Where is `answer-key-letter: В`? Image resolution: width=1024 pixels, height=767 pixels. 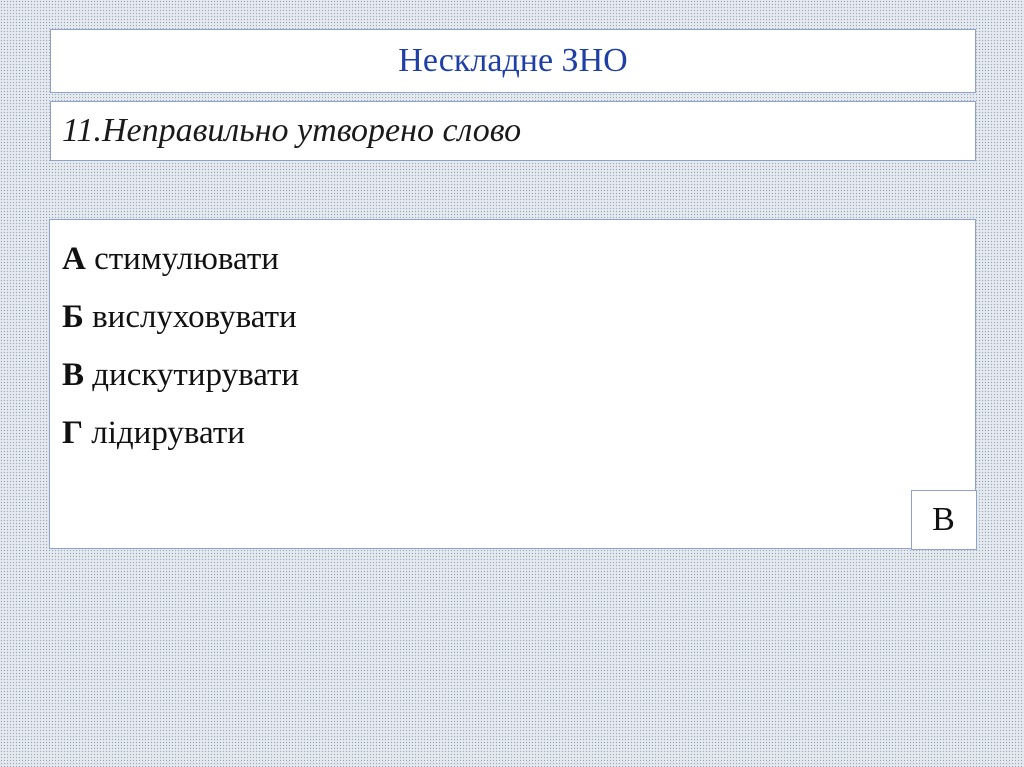
answer-key-letter: В is located at coordinates (943, 519).